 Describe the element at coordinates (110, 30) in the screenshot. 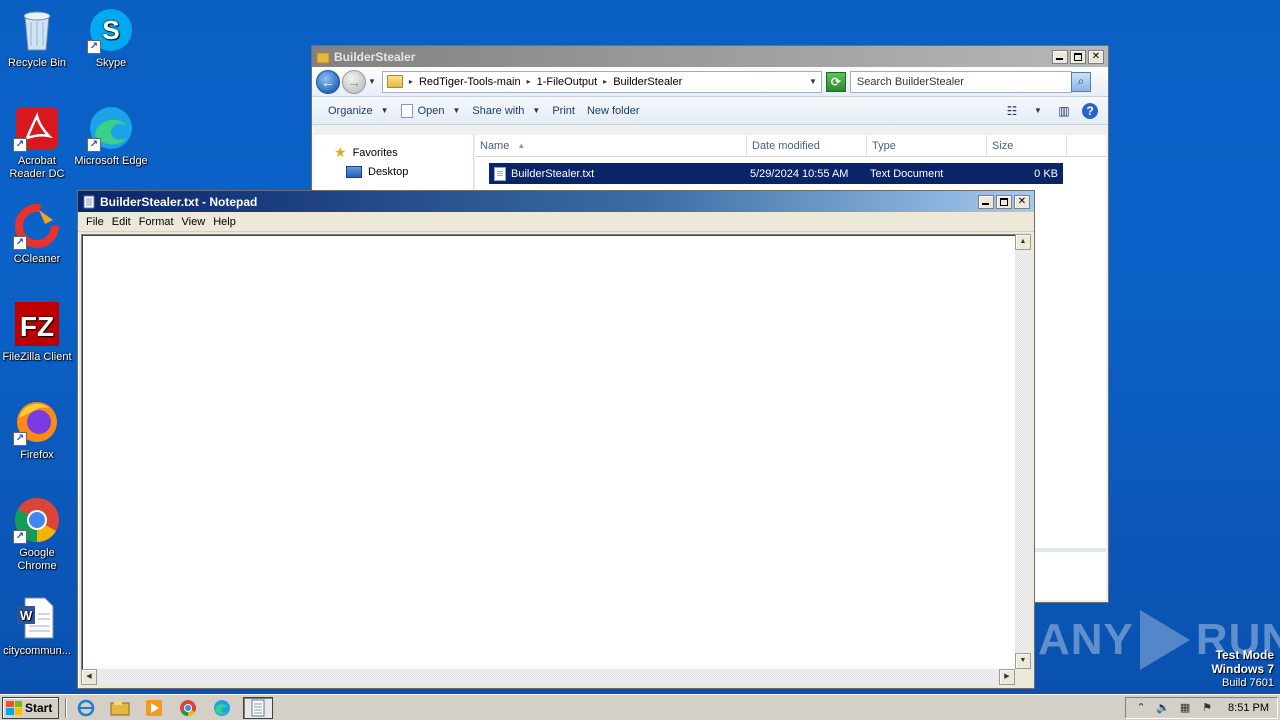

I see `svg-text: S` at that location.